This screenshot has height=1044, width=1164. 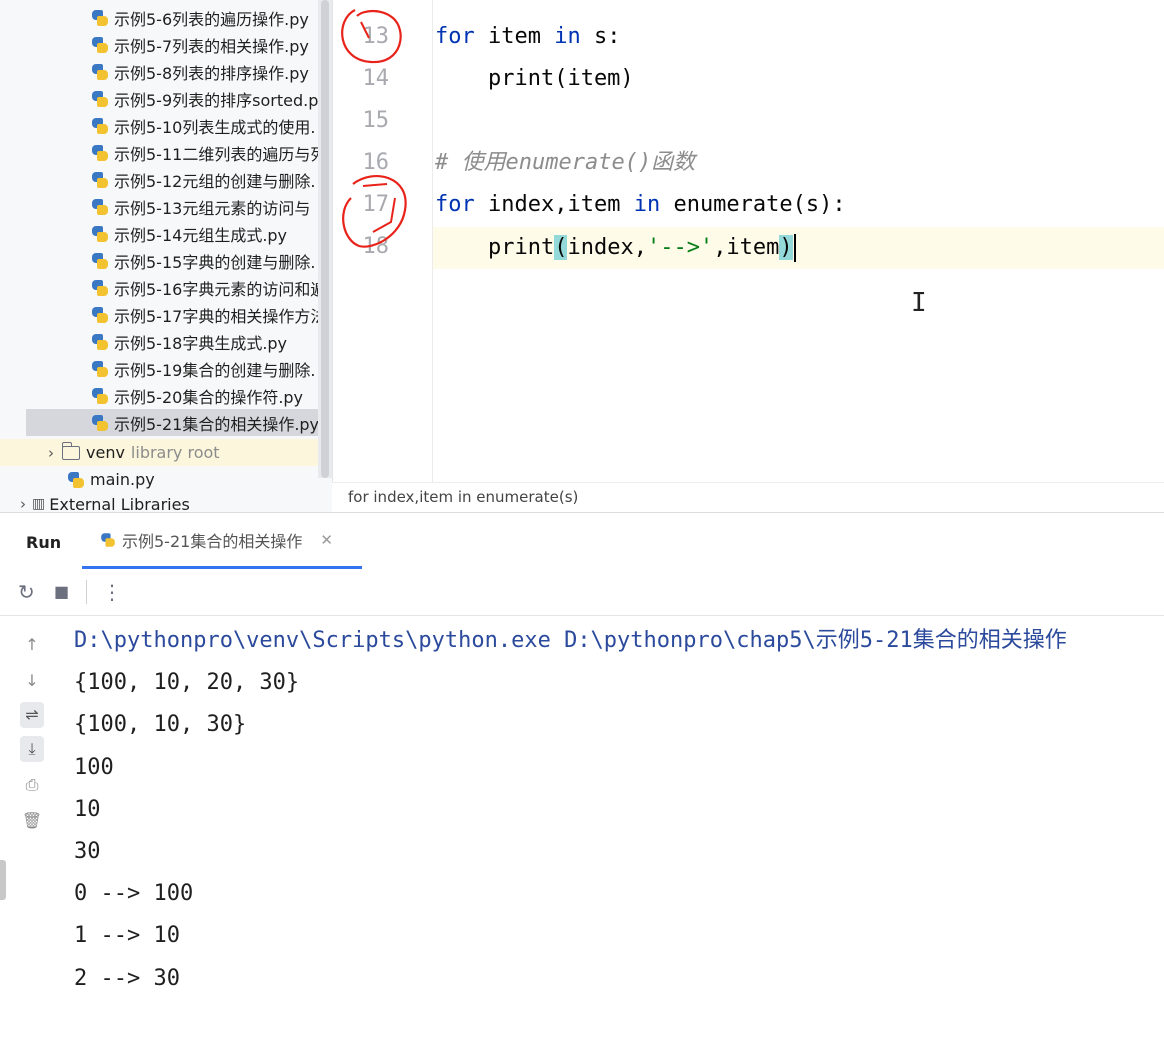 I want to click on arrow-down-icon: ↓, so click(x=32, y=681).